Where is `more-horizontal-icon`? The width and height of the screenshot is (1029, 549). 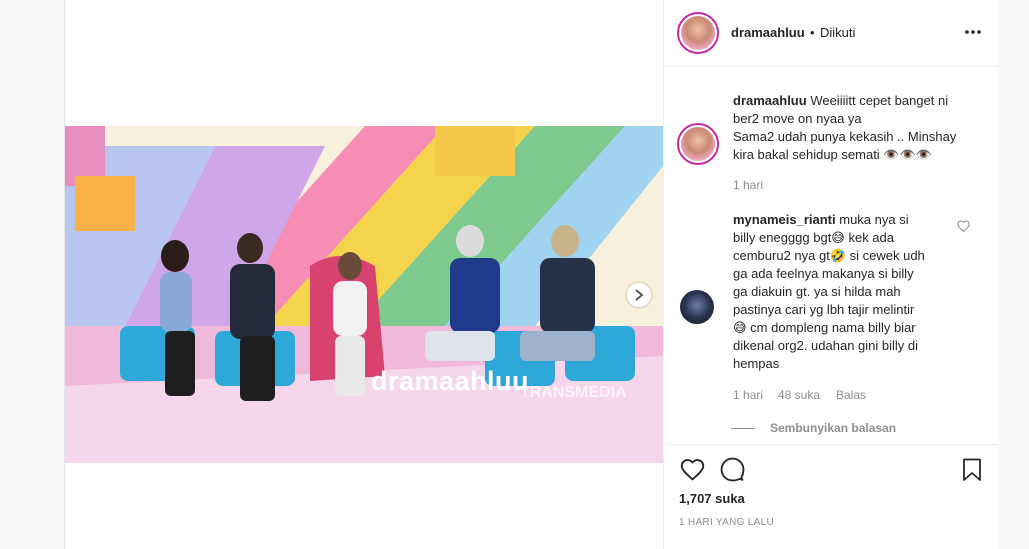 more-horizontal-icon is located at coordinates (973, 32).